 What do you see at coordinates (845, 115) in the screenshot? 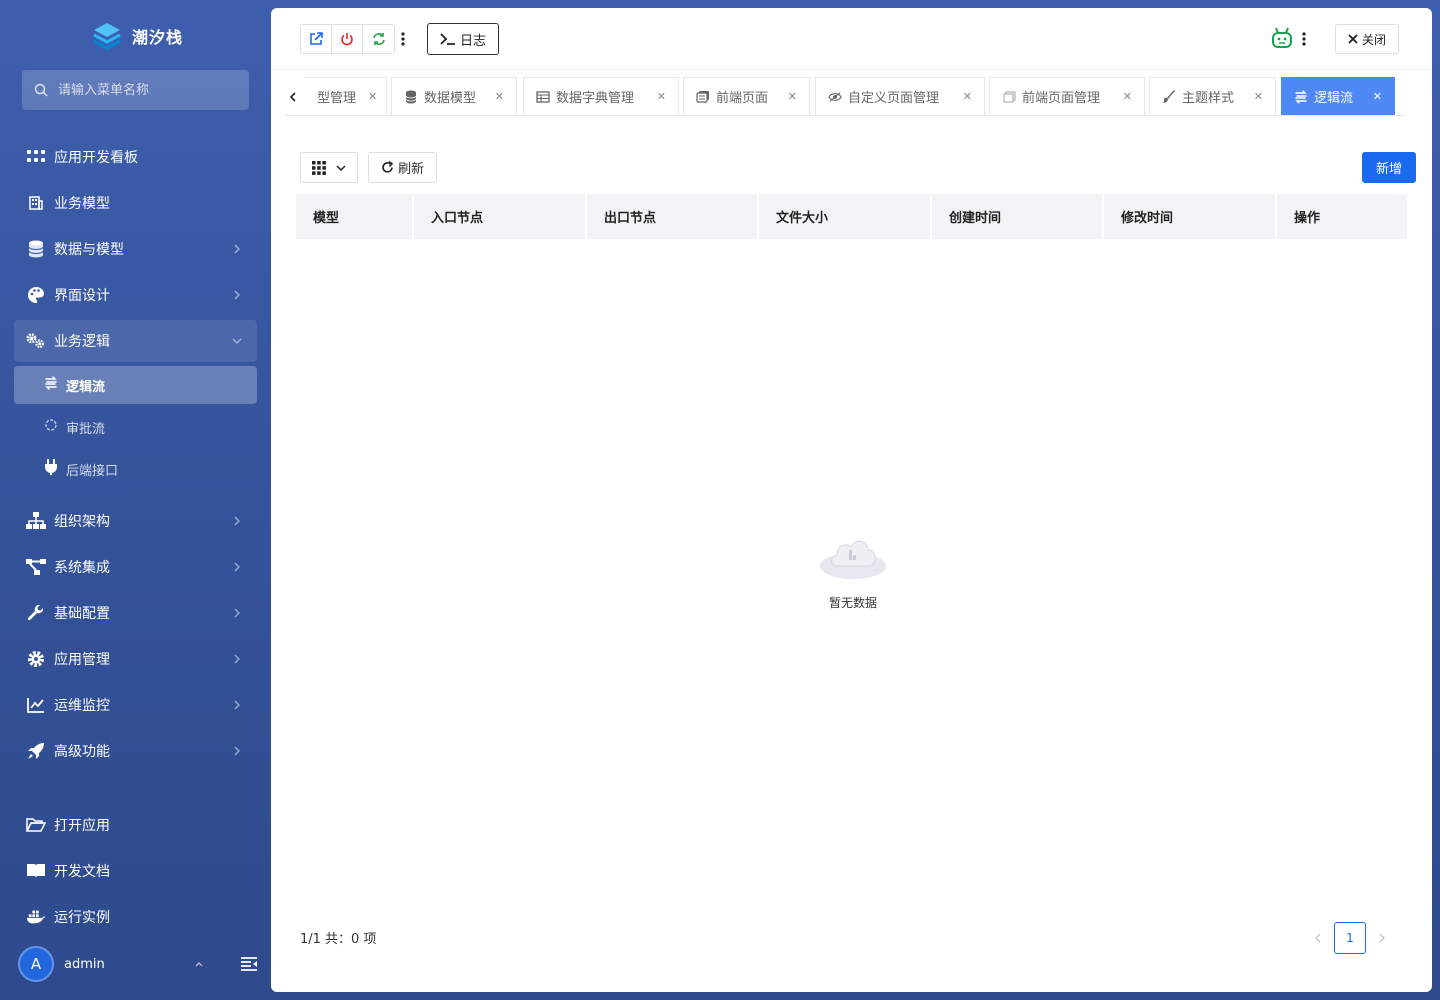
I see `tab-divider` at bounding box center [845, 115].